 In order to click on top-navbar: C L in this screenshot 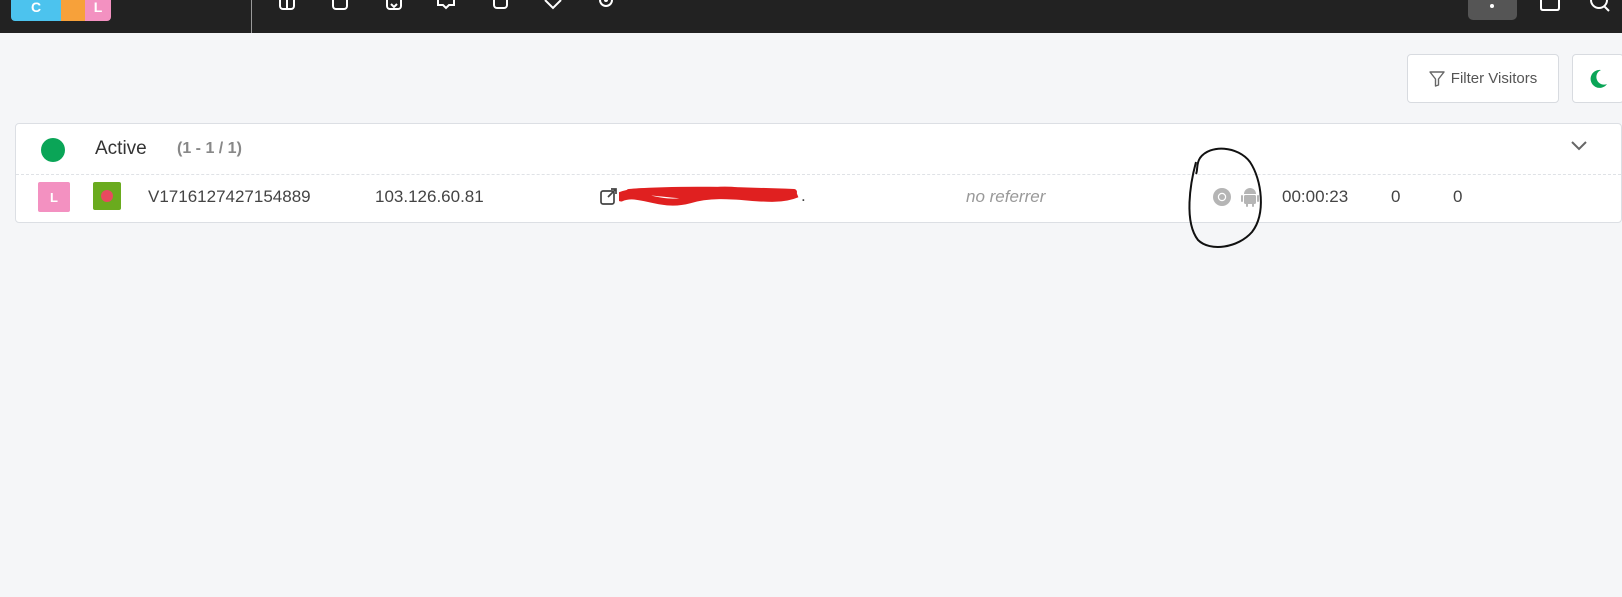, I will do `click(811, 16)`.